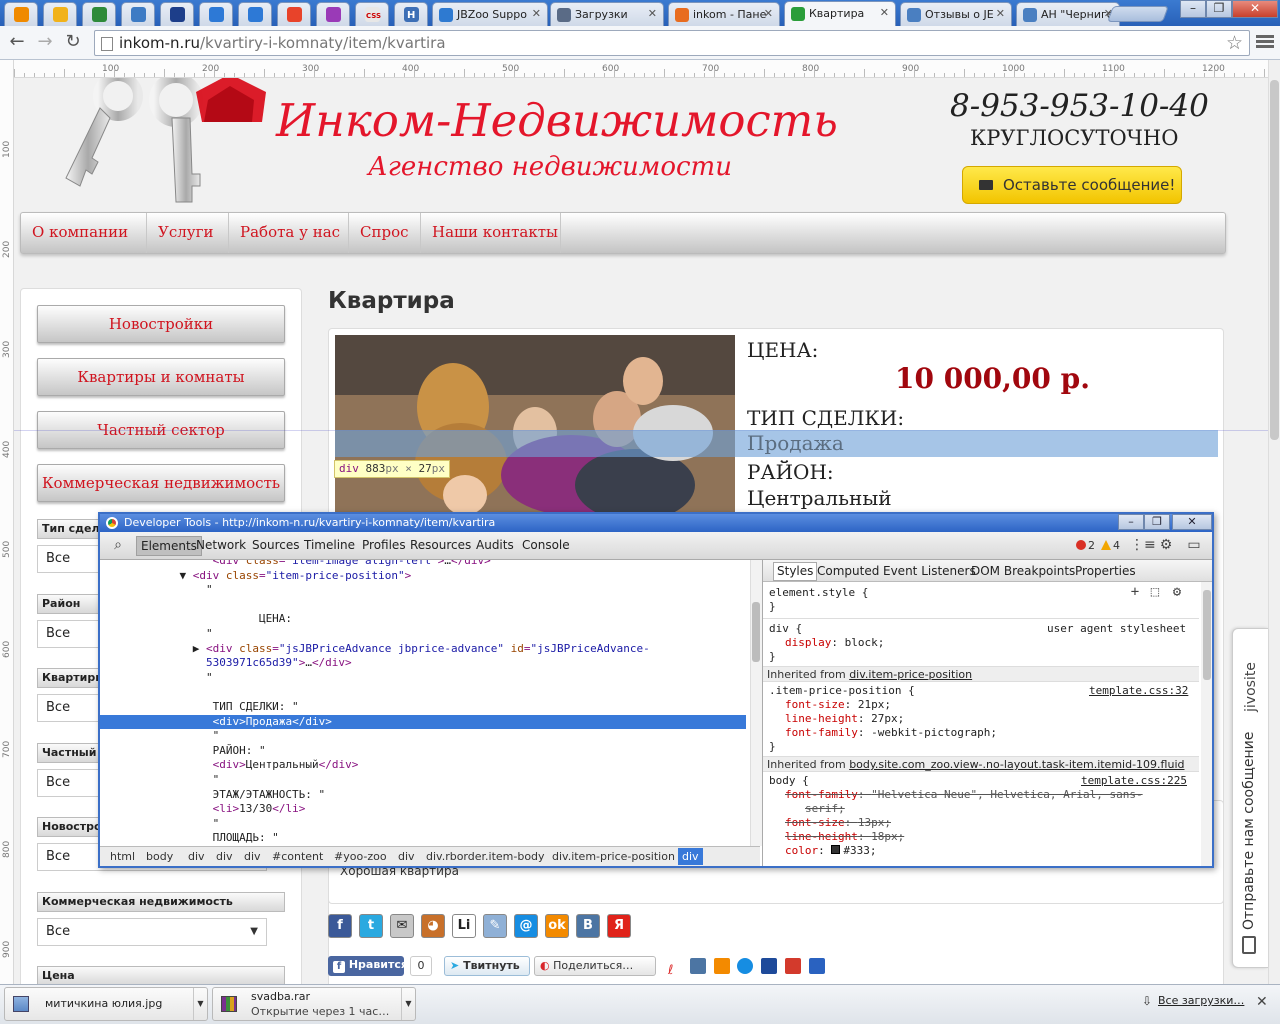 Image resolution: width=1280 pixels, height=1024 pixels. Describe the element at coordinates (721, 966) in the screenshot. I see `ok-mini-icon` at that location.